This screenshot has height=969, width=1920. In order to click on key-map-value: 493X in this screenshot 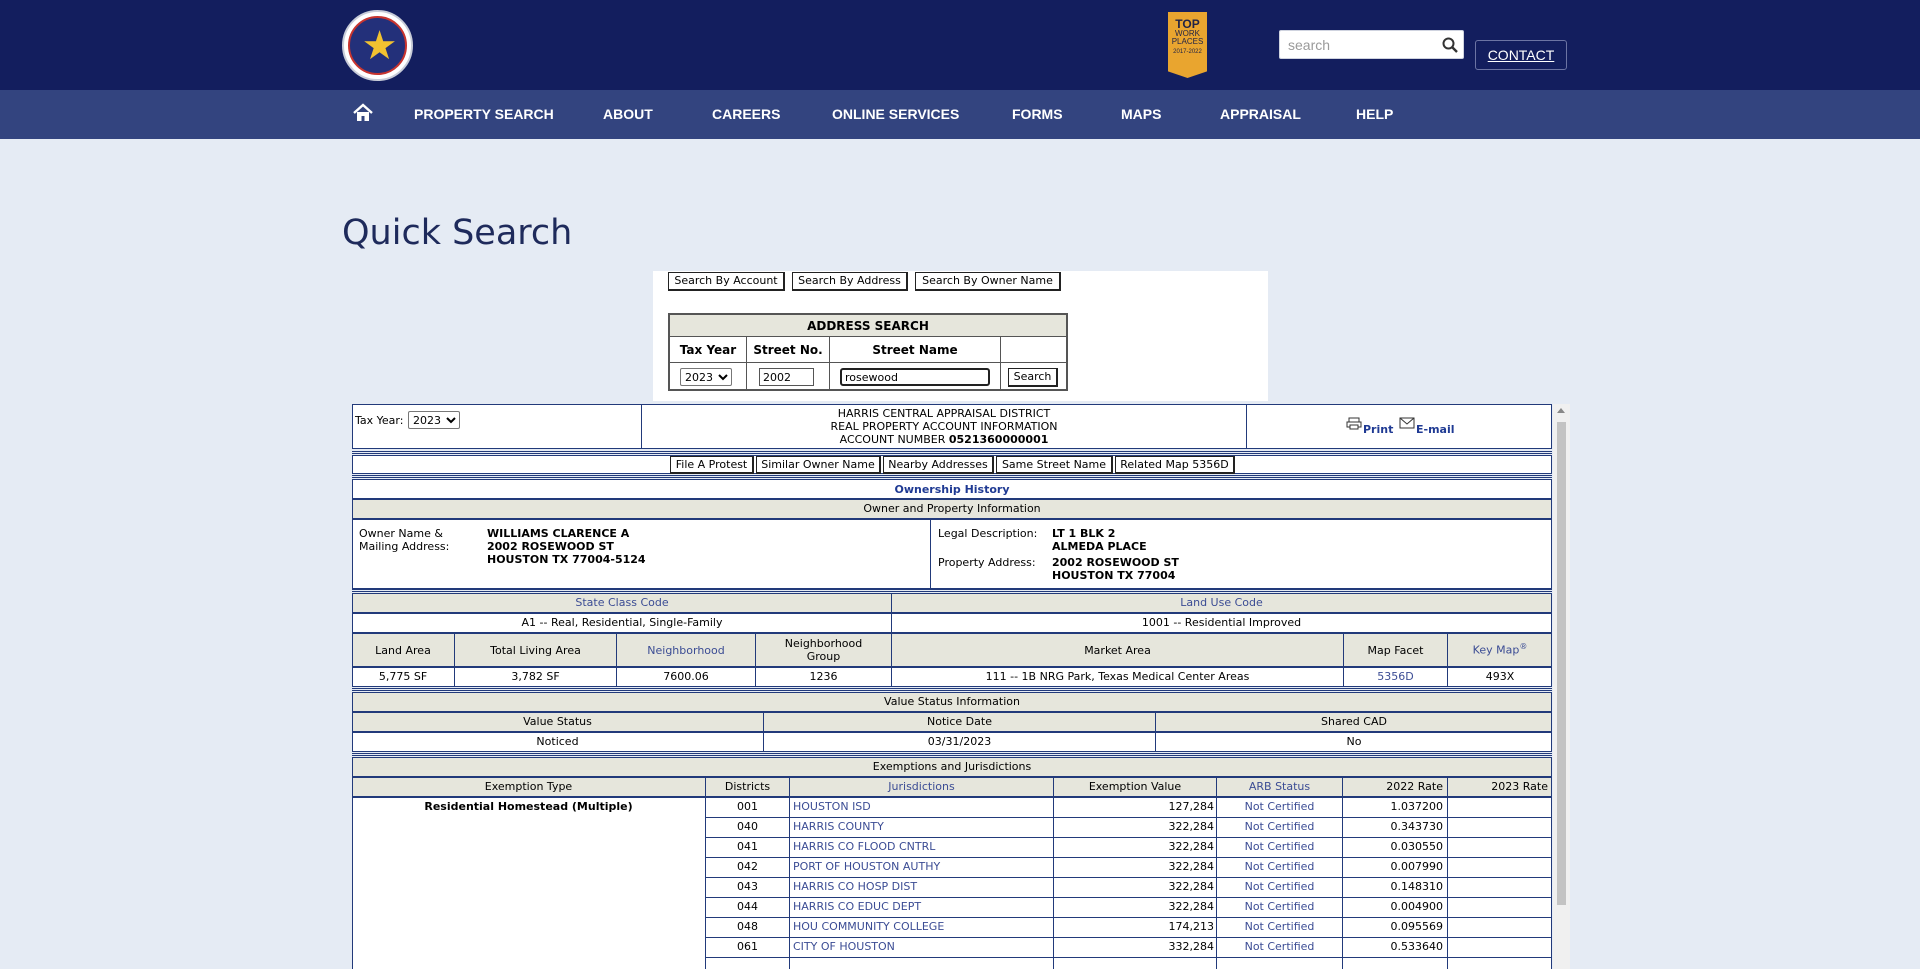, I will do `click(1500, 676)`.